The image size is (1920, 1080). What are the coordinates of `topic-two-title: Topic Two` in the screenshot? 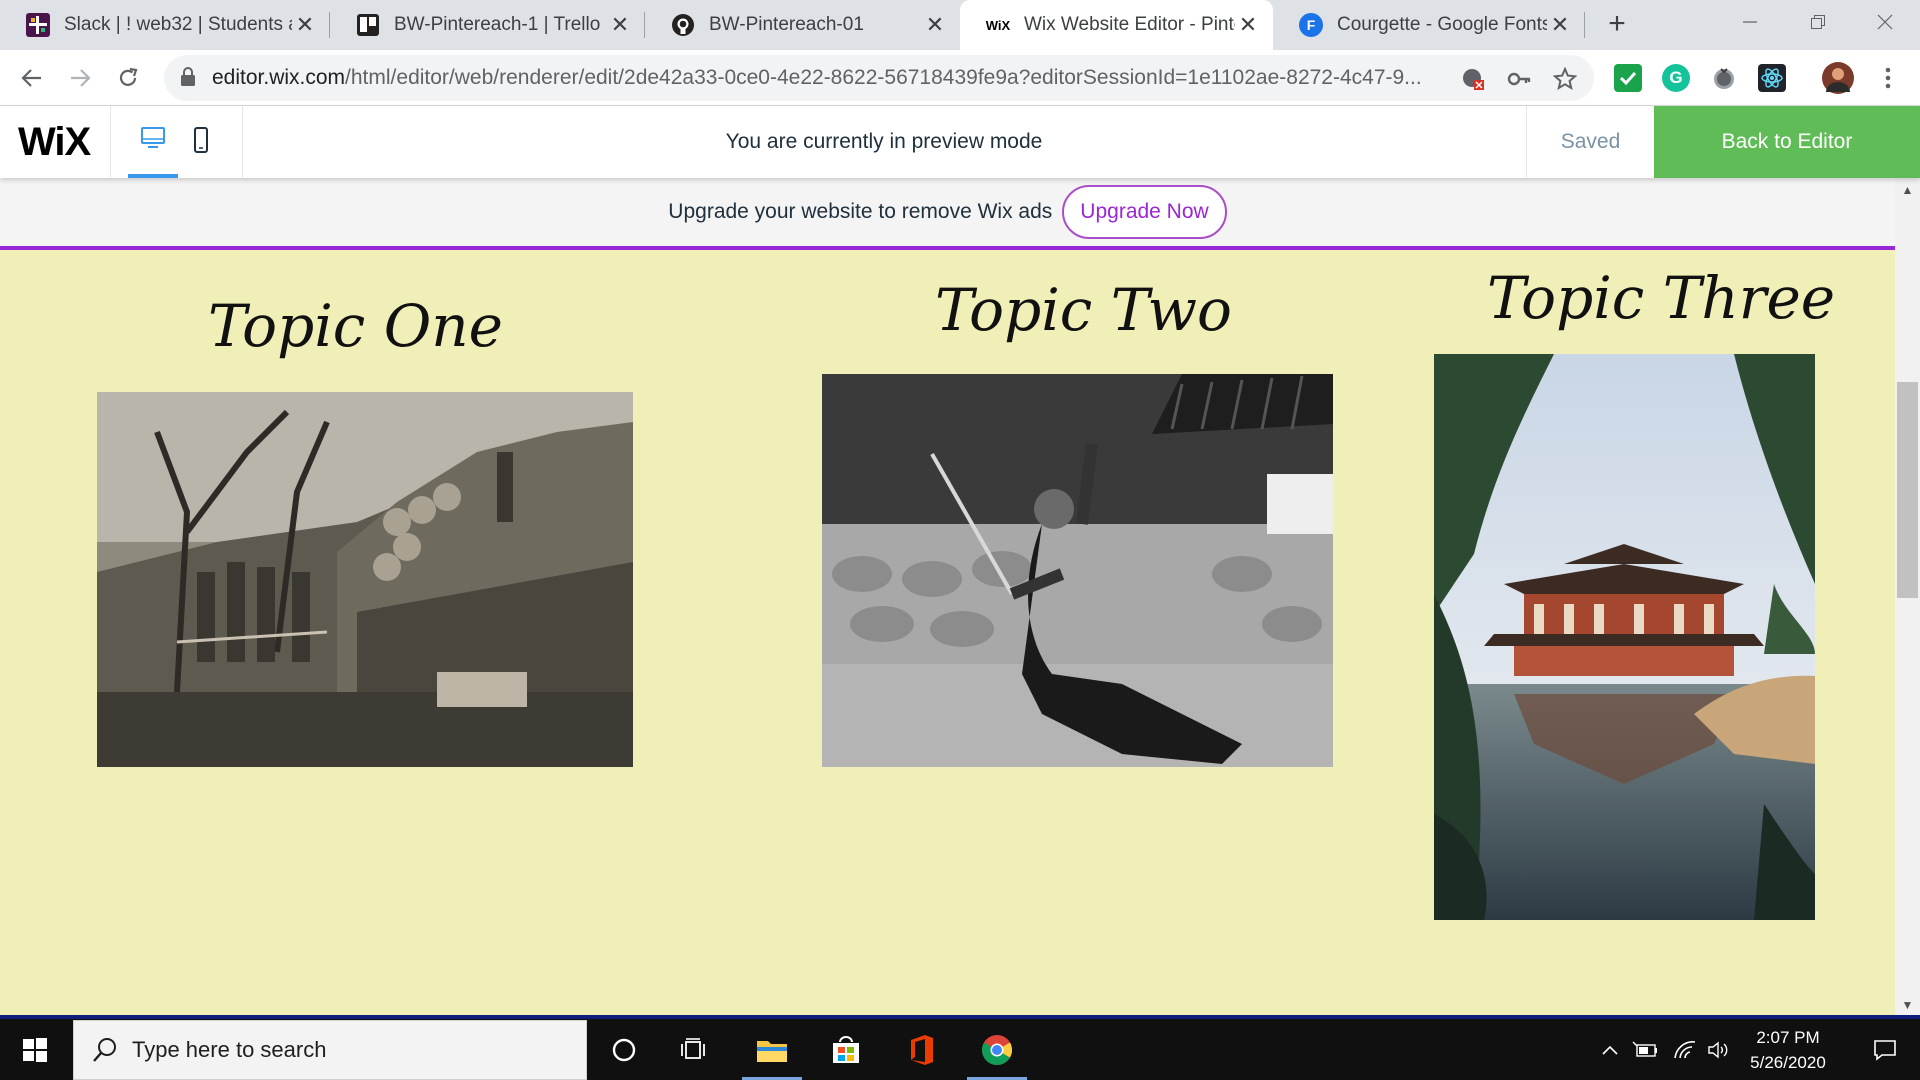 It's located at (1083, 310).